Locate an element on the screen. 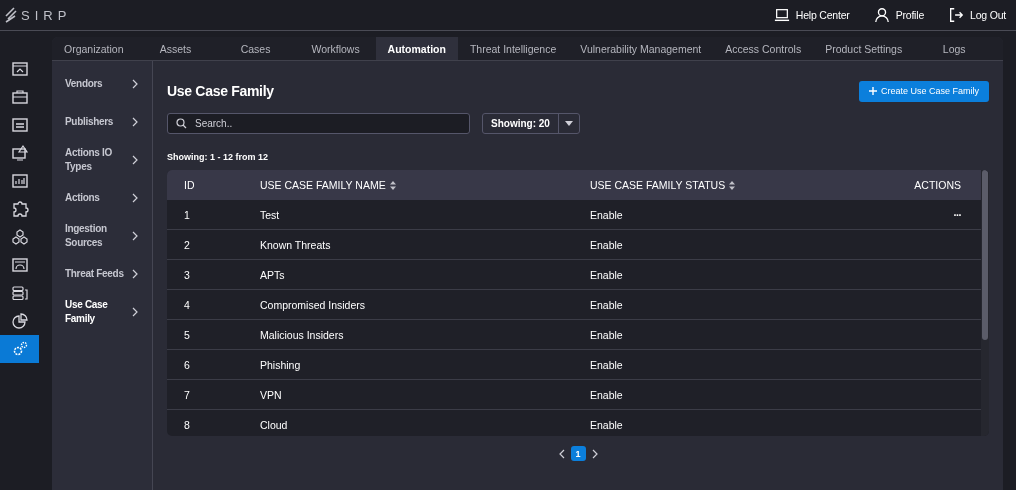 The height and width of the screenshot is (490, 1016). logo-icon is located at coordinates (11, 15).